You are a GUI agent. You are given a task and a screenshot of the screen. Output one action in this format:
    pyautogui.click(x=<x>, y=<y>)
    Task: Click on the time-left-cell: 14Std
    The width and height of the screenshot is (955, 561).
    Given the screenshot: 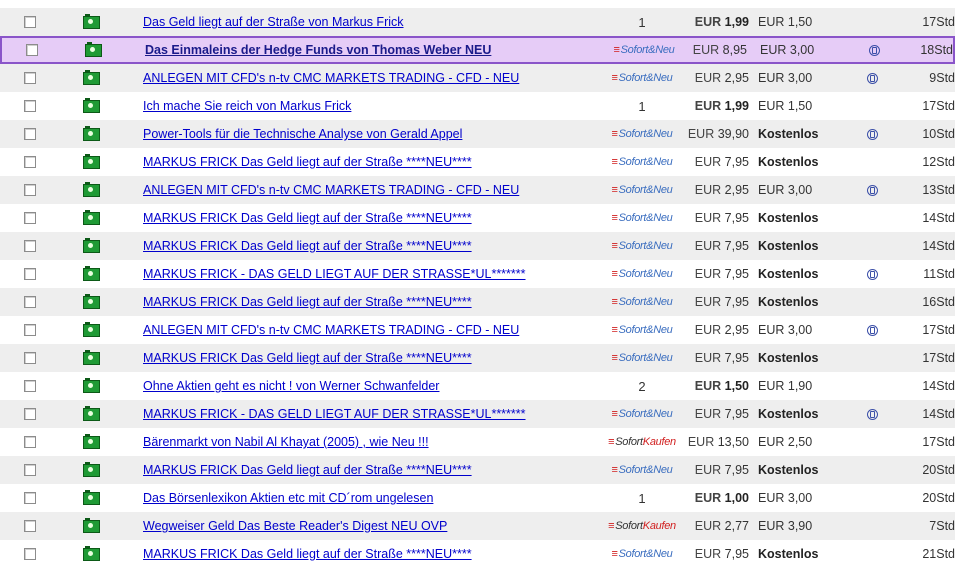 What is the action you would take?
    pyautogui.click(x=938, y=386)
    